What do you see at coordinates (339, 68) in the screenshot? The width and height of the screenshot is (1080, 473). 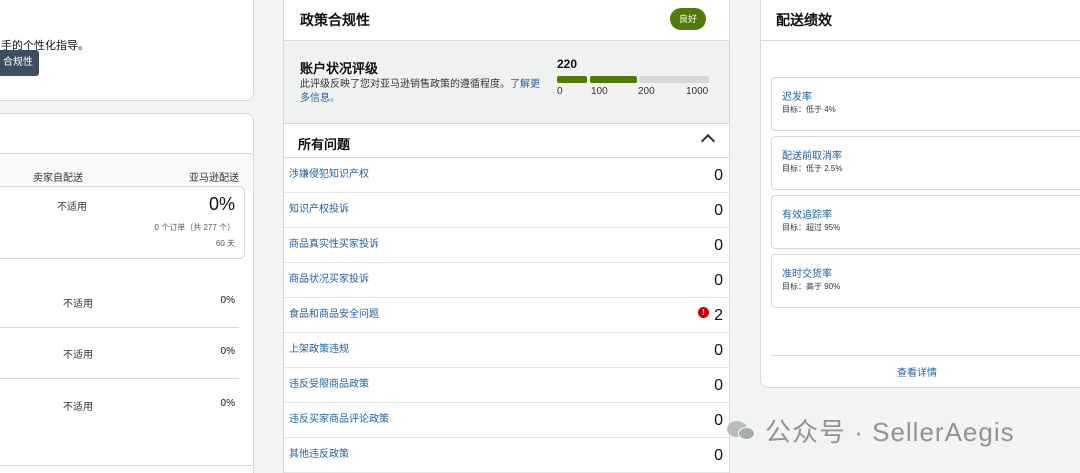 I see `account-health-title: 账户状况评级` at bounding box center [339, 68].